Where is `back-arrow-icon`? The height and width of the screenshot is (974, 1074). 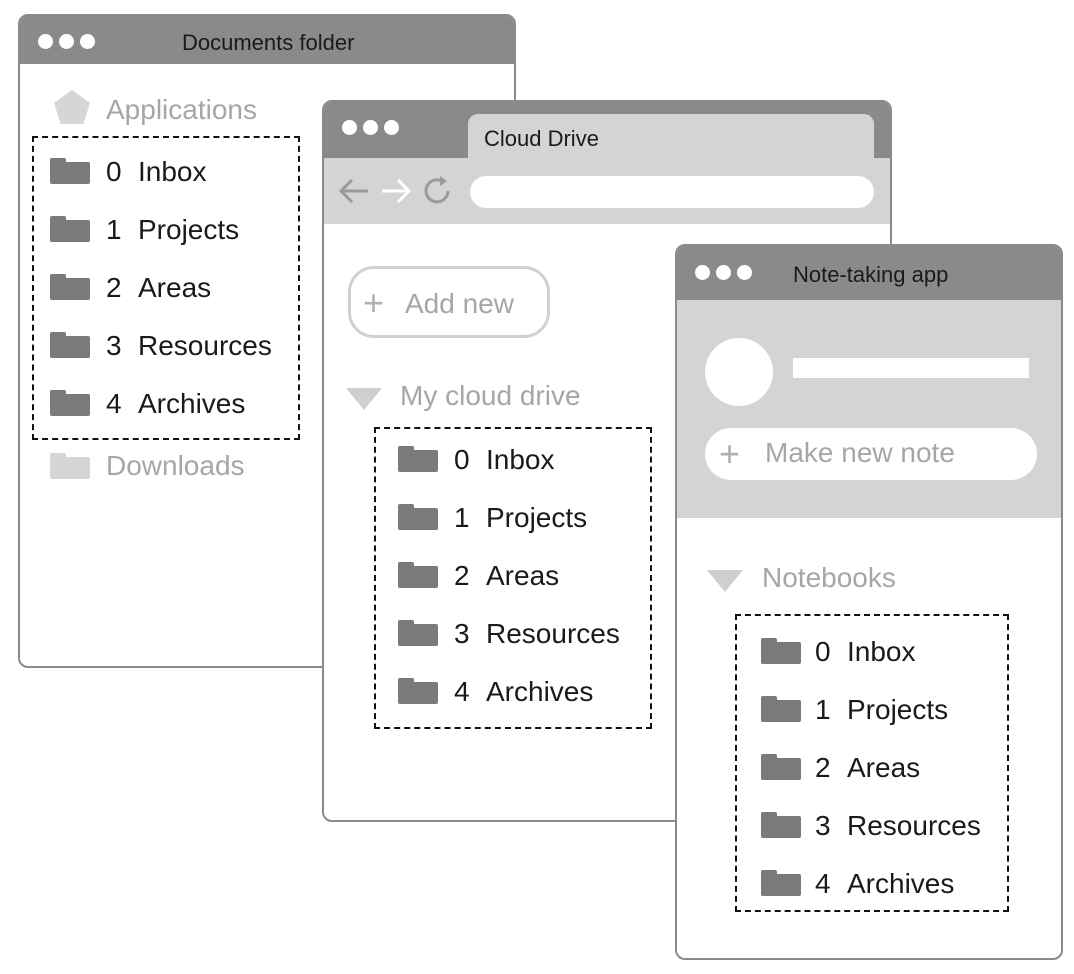 back-arrow-icon is located at coordinates (354, 191).